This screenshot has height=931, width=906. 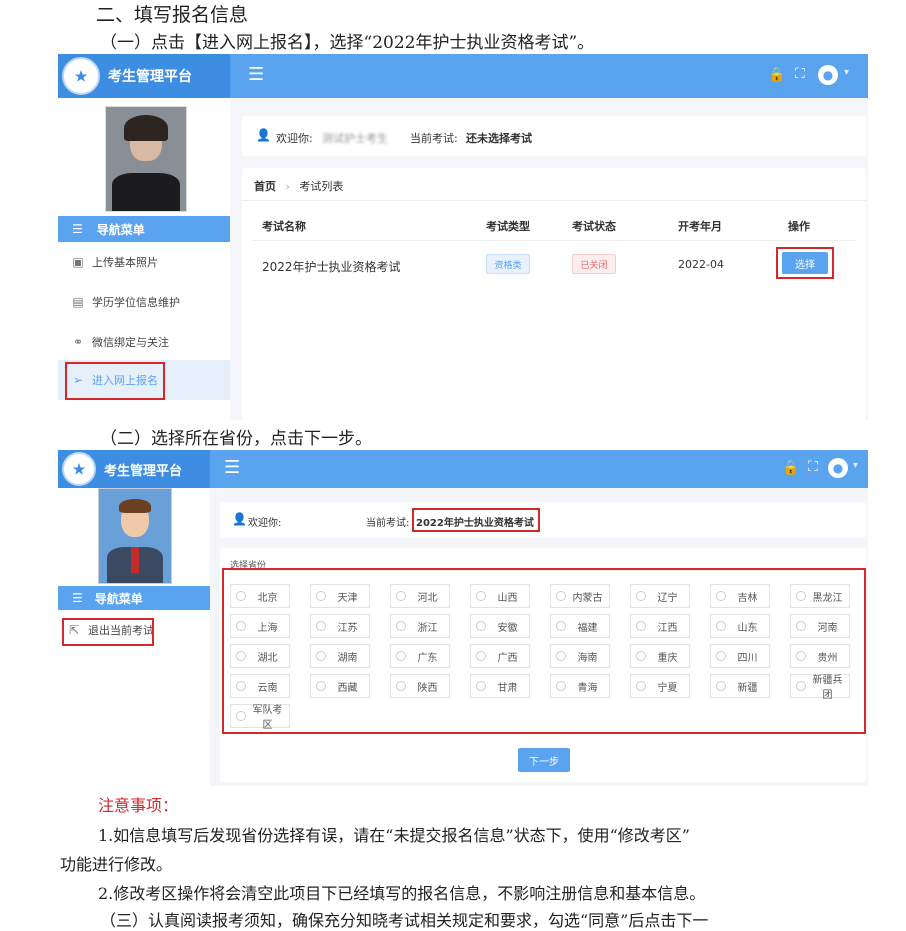 I want to click on sidebar-item-education: ▤ 学历学位信息维护, so click(x=144, y=302).